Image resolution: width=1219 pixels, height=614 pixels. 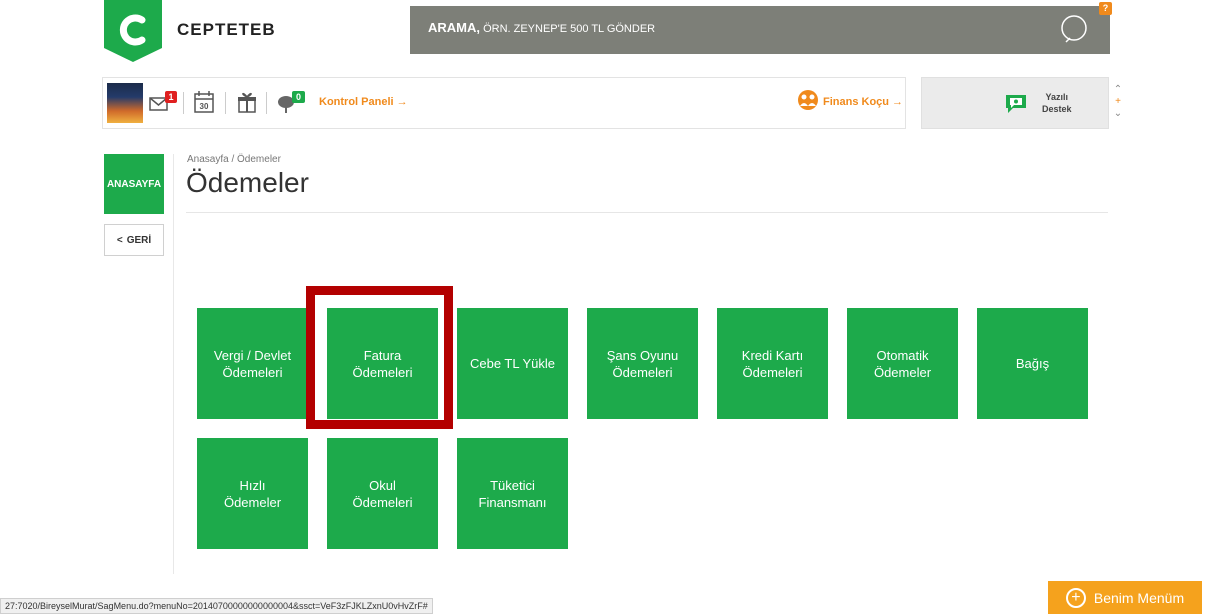 I want to click on tile-bagis: Bağış, so click(x=1032, y=363).